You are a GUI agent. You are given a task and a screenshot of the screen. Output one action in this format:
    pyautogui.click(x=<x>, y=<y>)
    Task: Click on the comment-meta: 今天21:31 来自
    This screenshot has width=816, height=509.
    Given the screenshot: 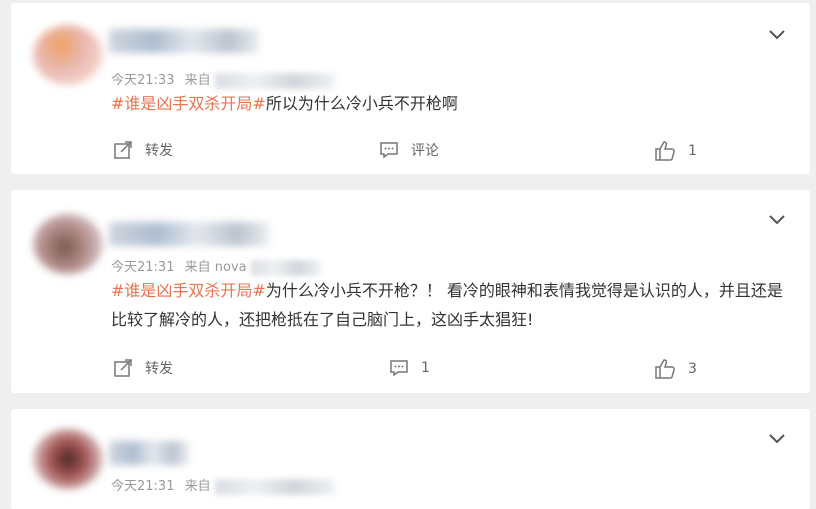 What is the action you would take?
    pyautogui.click(x=223, y=485)
    